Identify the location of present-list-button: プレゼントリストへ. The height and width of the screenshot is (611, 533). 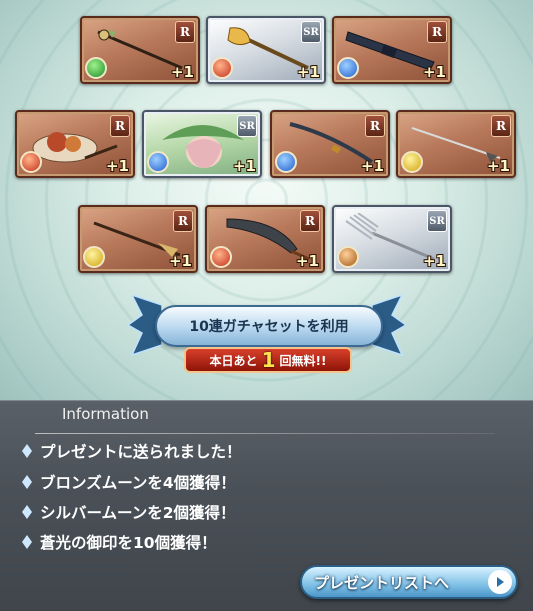
(409, 582).